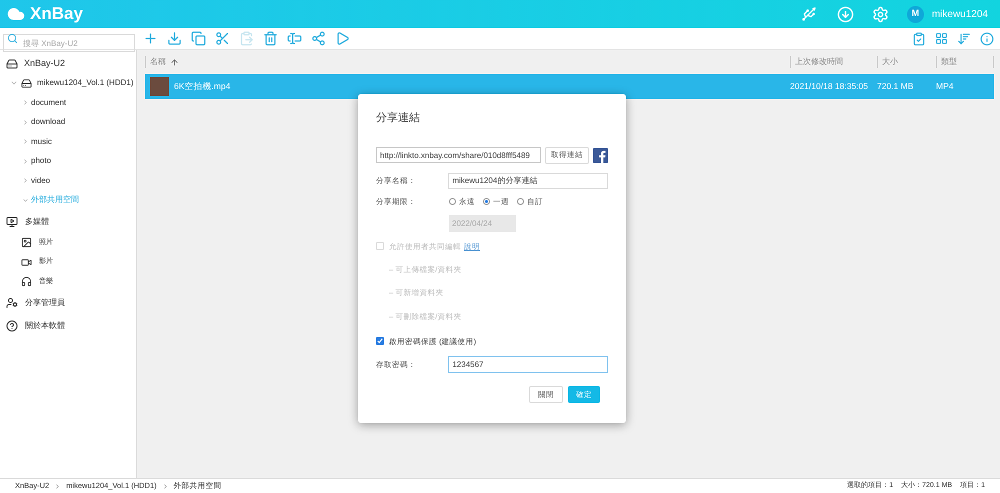 The width and height of the screenshot is (1000, 493). What do you see at coordinates (318, 38) in the screenshot?
I see `share-icon` at bounding box center [318, 38].